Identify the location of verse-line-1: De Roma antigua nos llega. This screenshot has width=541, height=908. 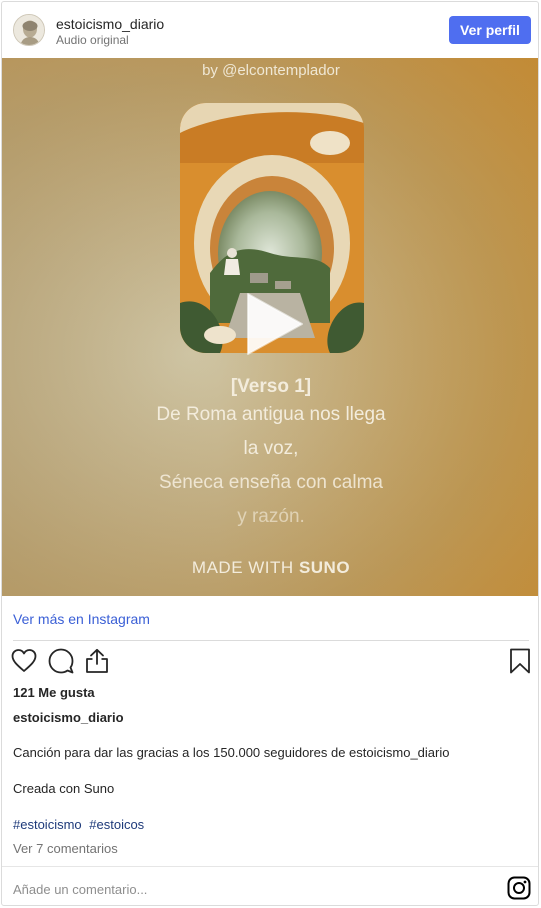
(271, 414).